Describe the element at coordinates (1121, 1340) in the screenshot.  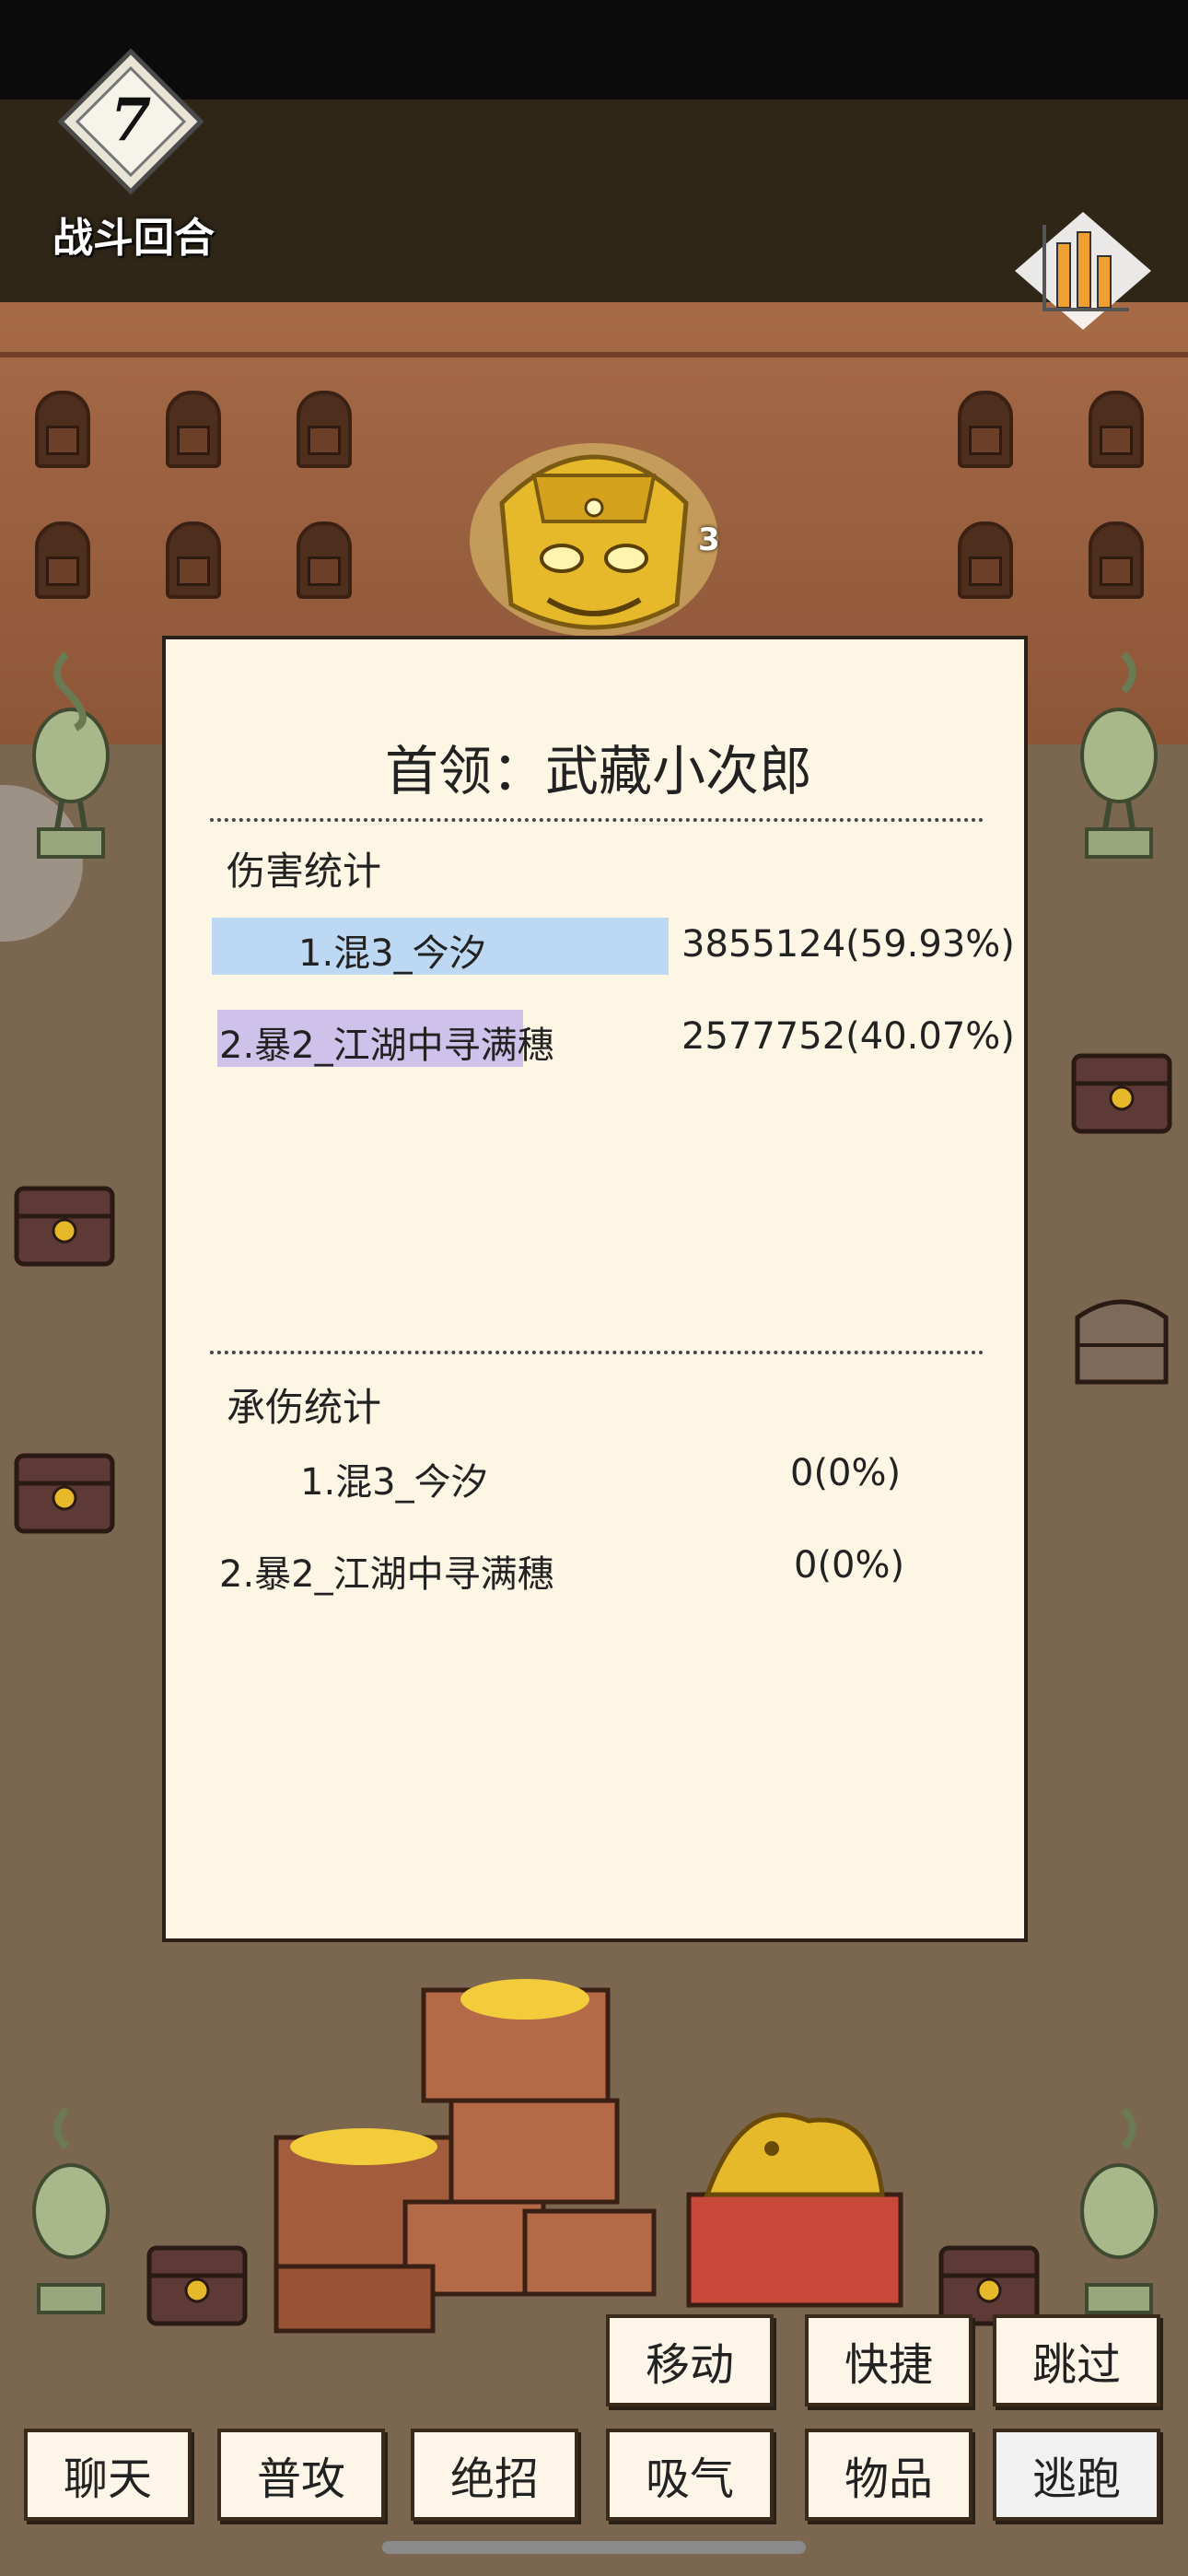
I see `opened-chest-icon` at that location.